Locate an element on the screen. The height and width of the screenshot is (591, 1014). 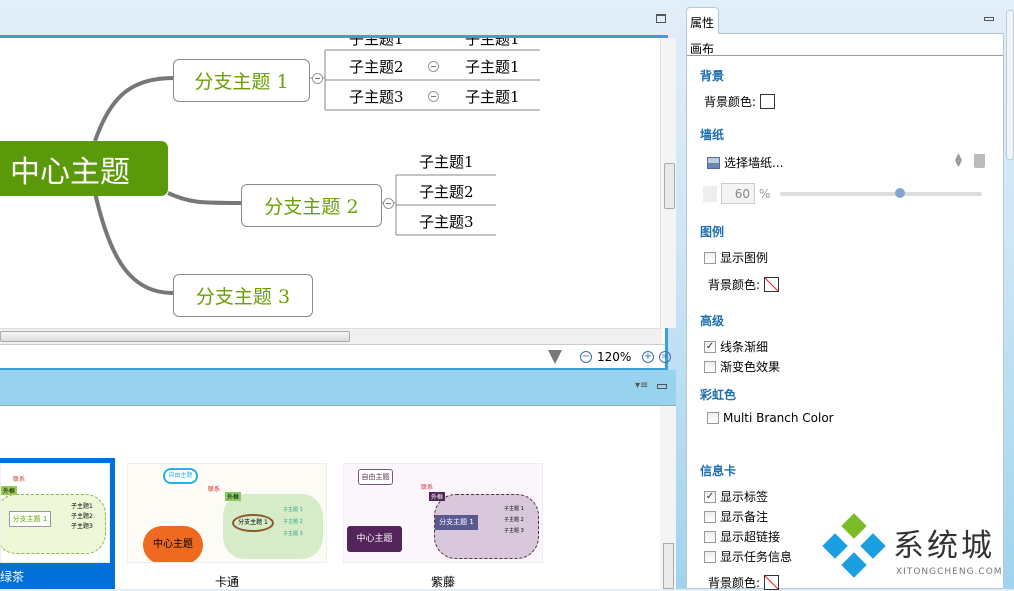
taper-checkbox: ✓ is located at coordinates (710, 346).